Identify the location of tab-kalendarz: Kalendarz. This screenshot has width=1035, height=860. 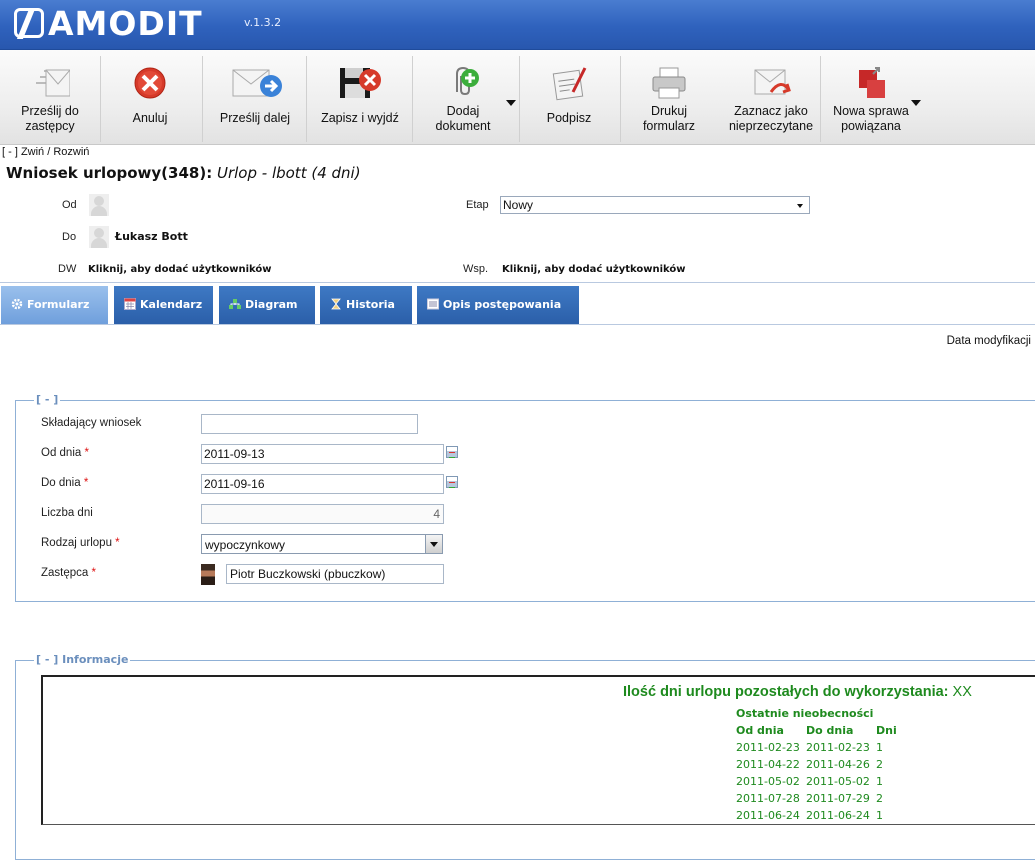
(163, 305).